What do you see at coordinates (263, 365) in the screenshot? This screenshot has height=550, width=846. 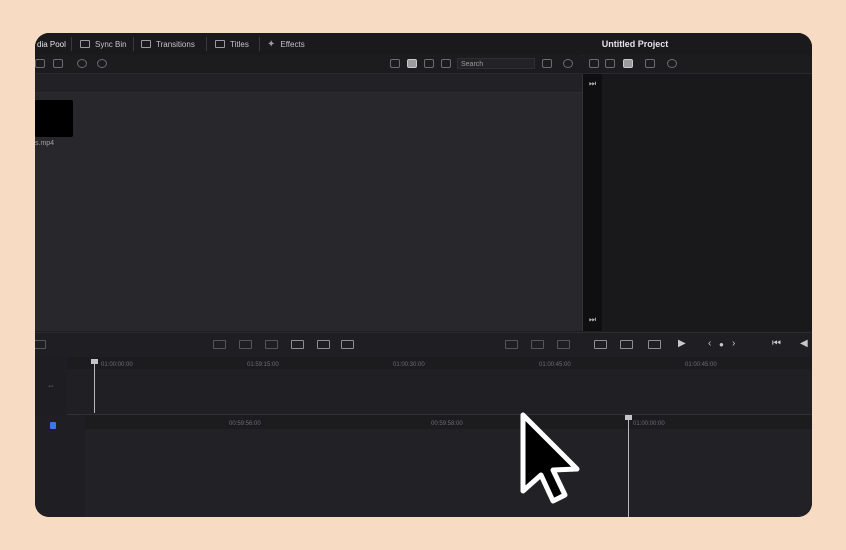 I see `ruler-tick: 01:59:15:00` at bounding box center [263, 365].